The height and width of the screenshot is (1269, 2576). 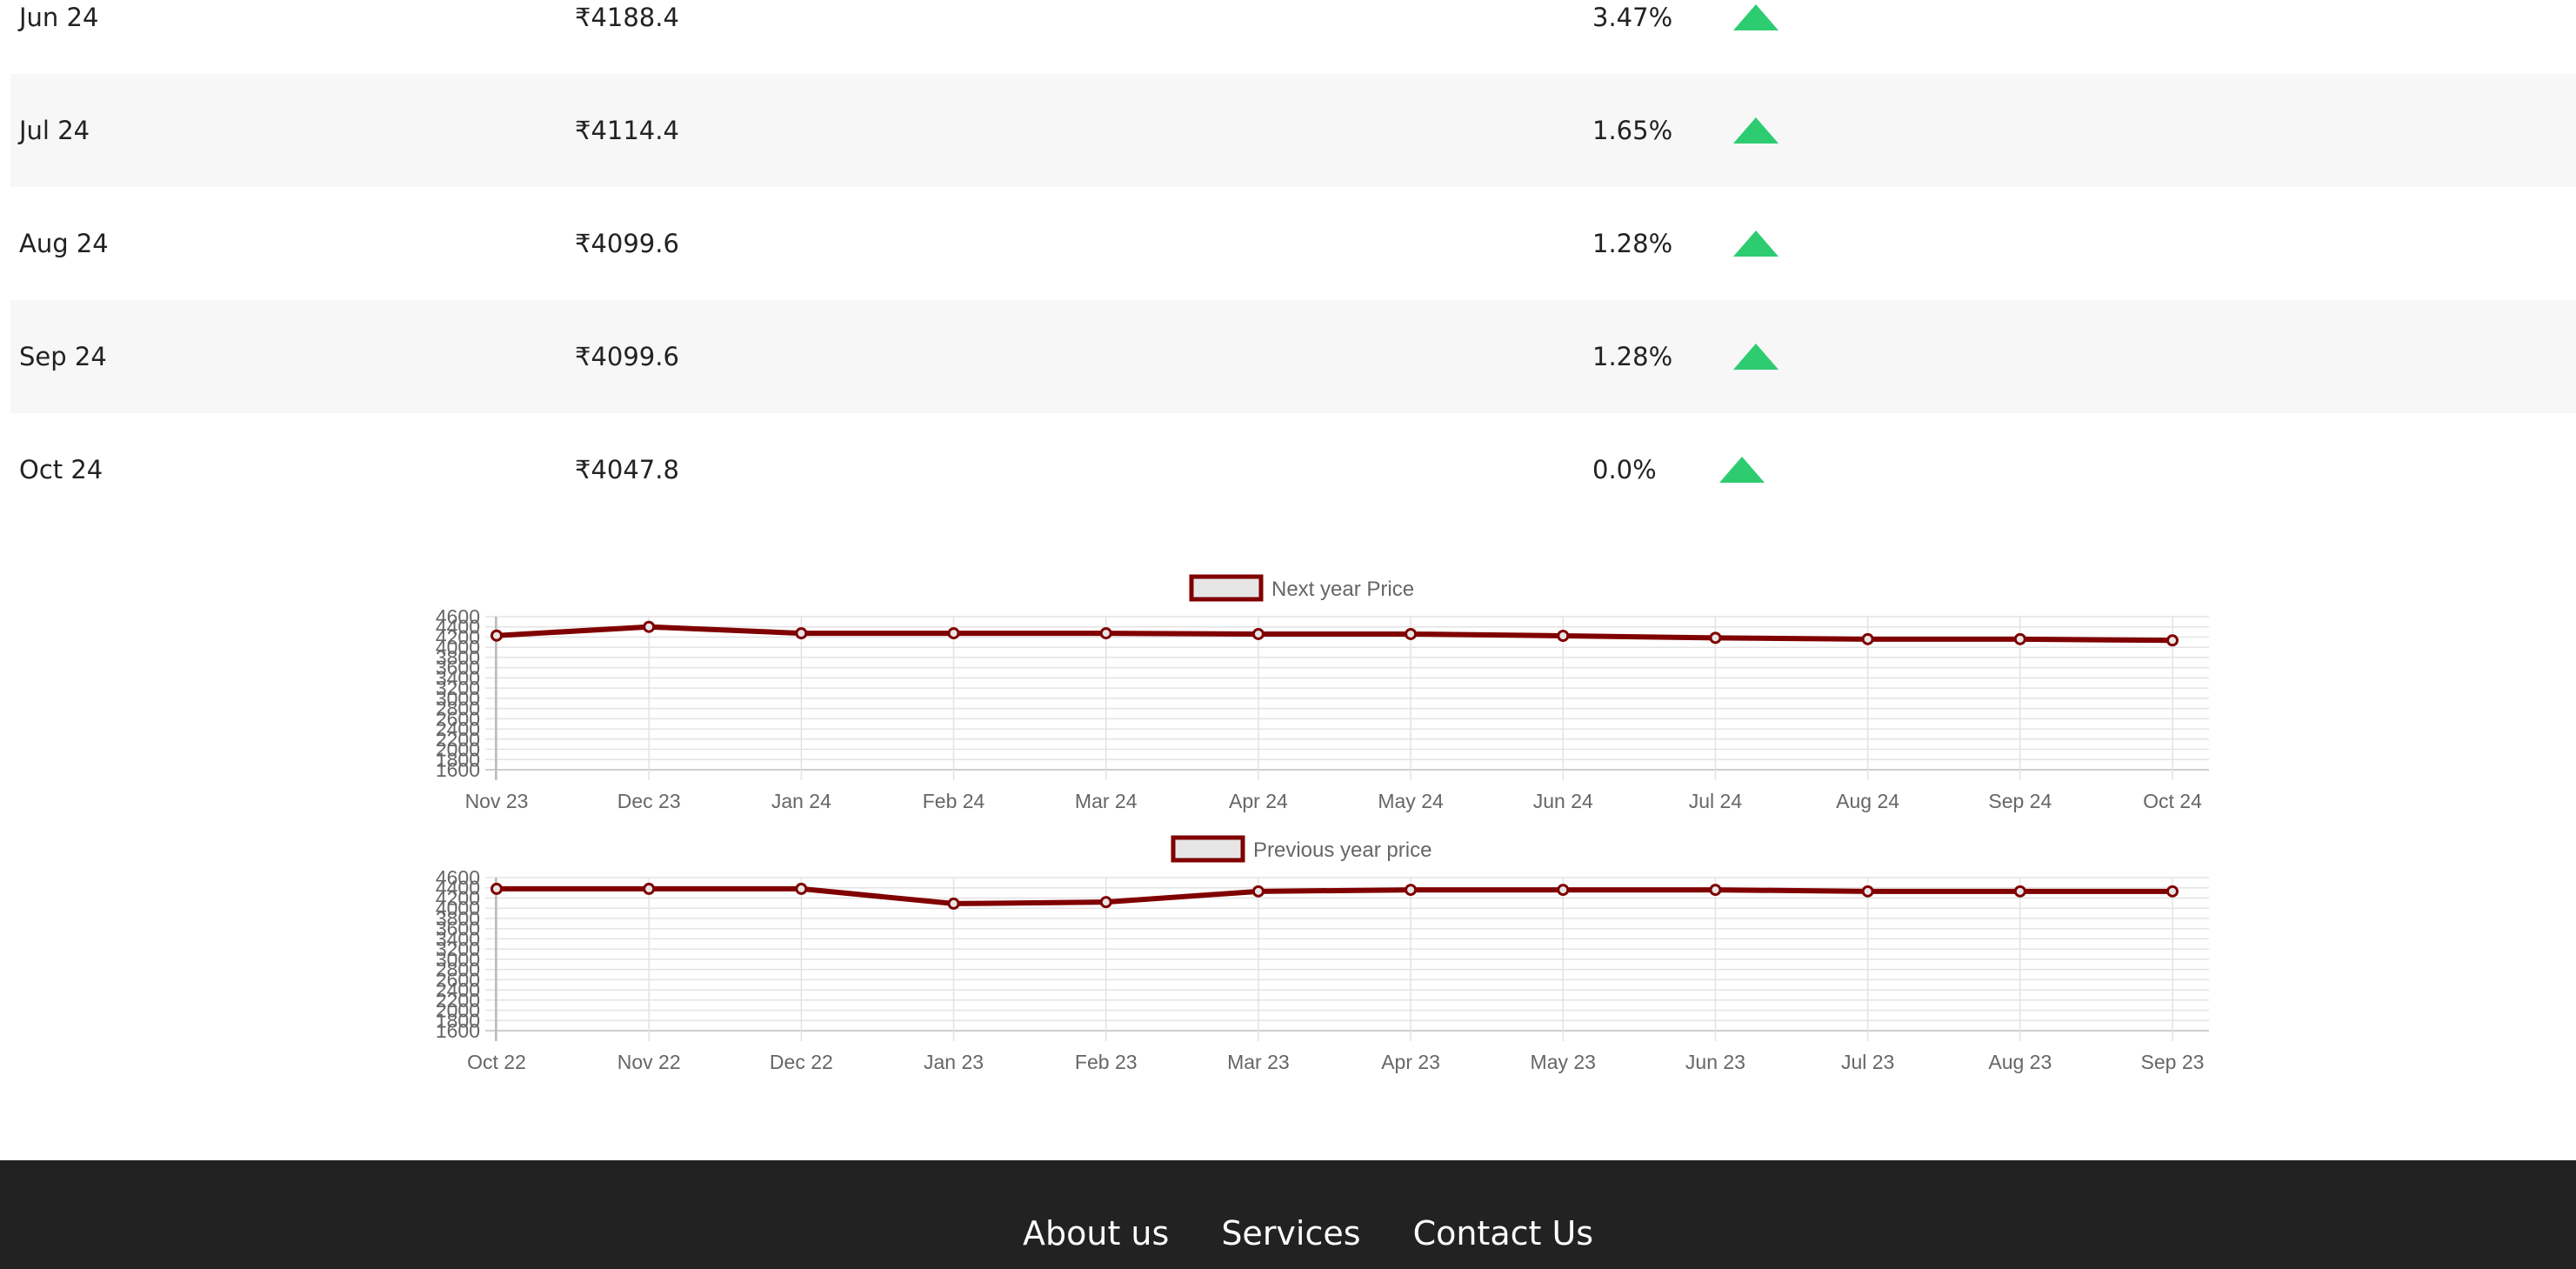 I want to click on price-cell: ₹4114.4, so click(x=627, y=130).